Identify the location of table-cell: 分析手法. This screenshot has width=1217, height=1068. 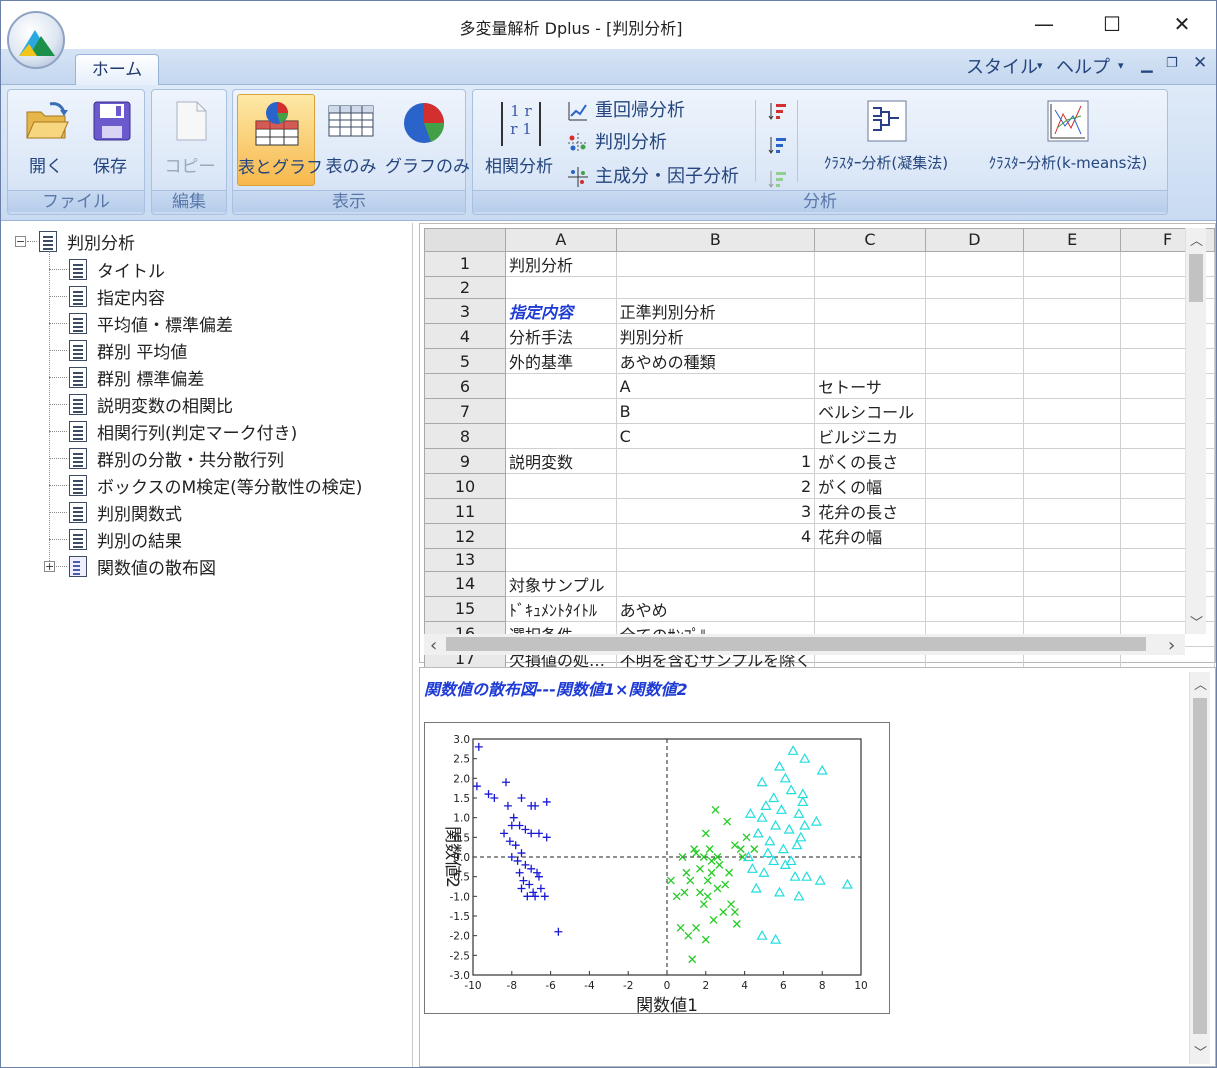
(561, 336).